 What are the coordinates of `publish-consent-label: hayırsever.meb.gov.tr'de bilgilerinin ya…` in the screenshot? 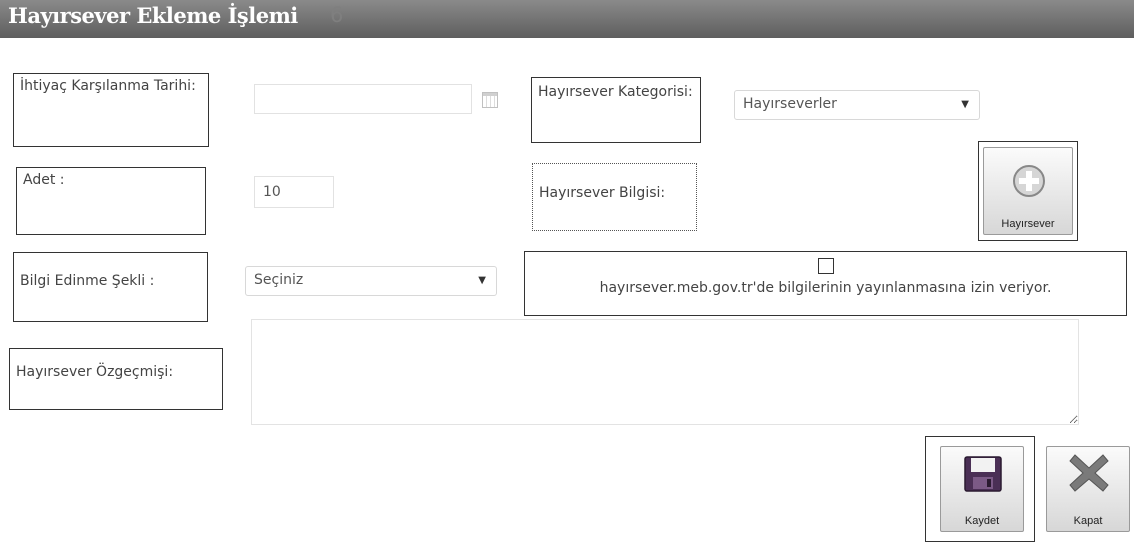 It's located at (825, 288).